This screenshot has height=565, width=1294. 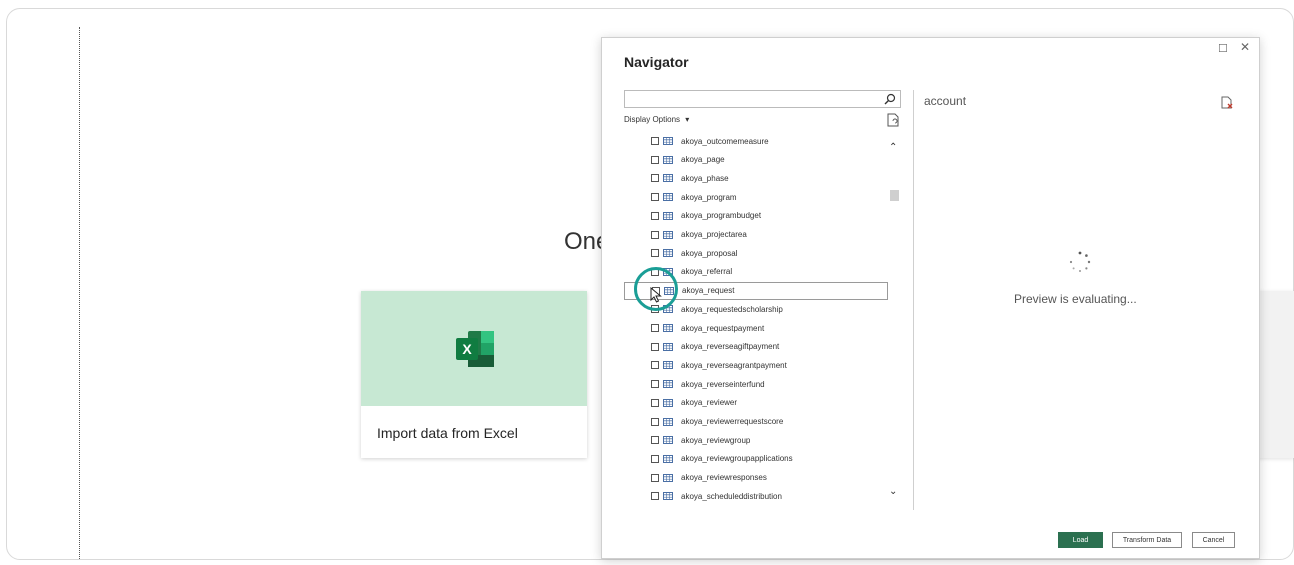 I want to click on table-row-label: akoya_requestpayment, so click(x=723, y=328).